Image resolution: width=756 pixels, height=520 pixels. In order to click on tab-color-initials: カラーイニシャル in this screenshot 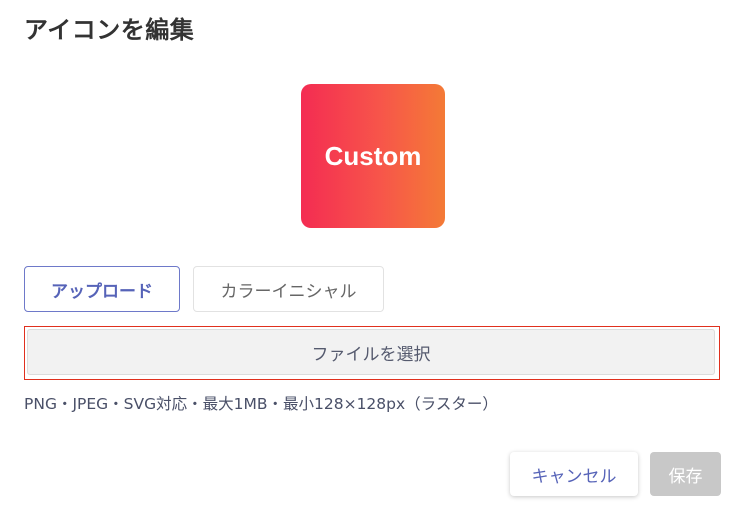, I will do `click(288, 289)`.